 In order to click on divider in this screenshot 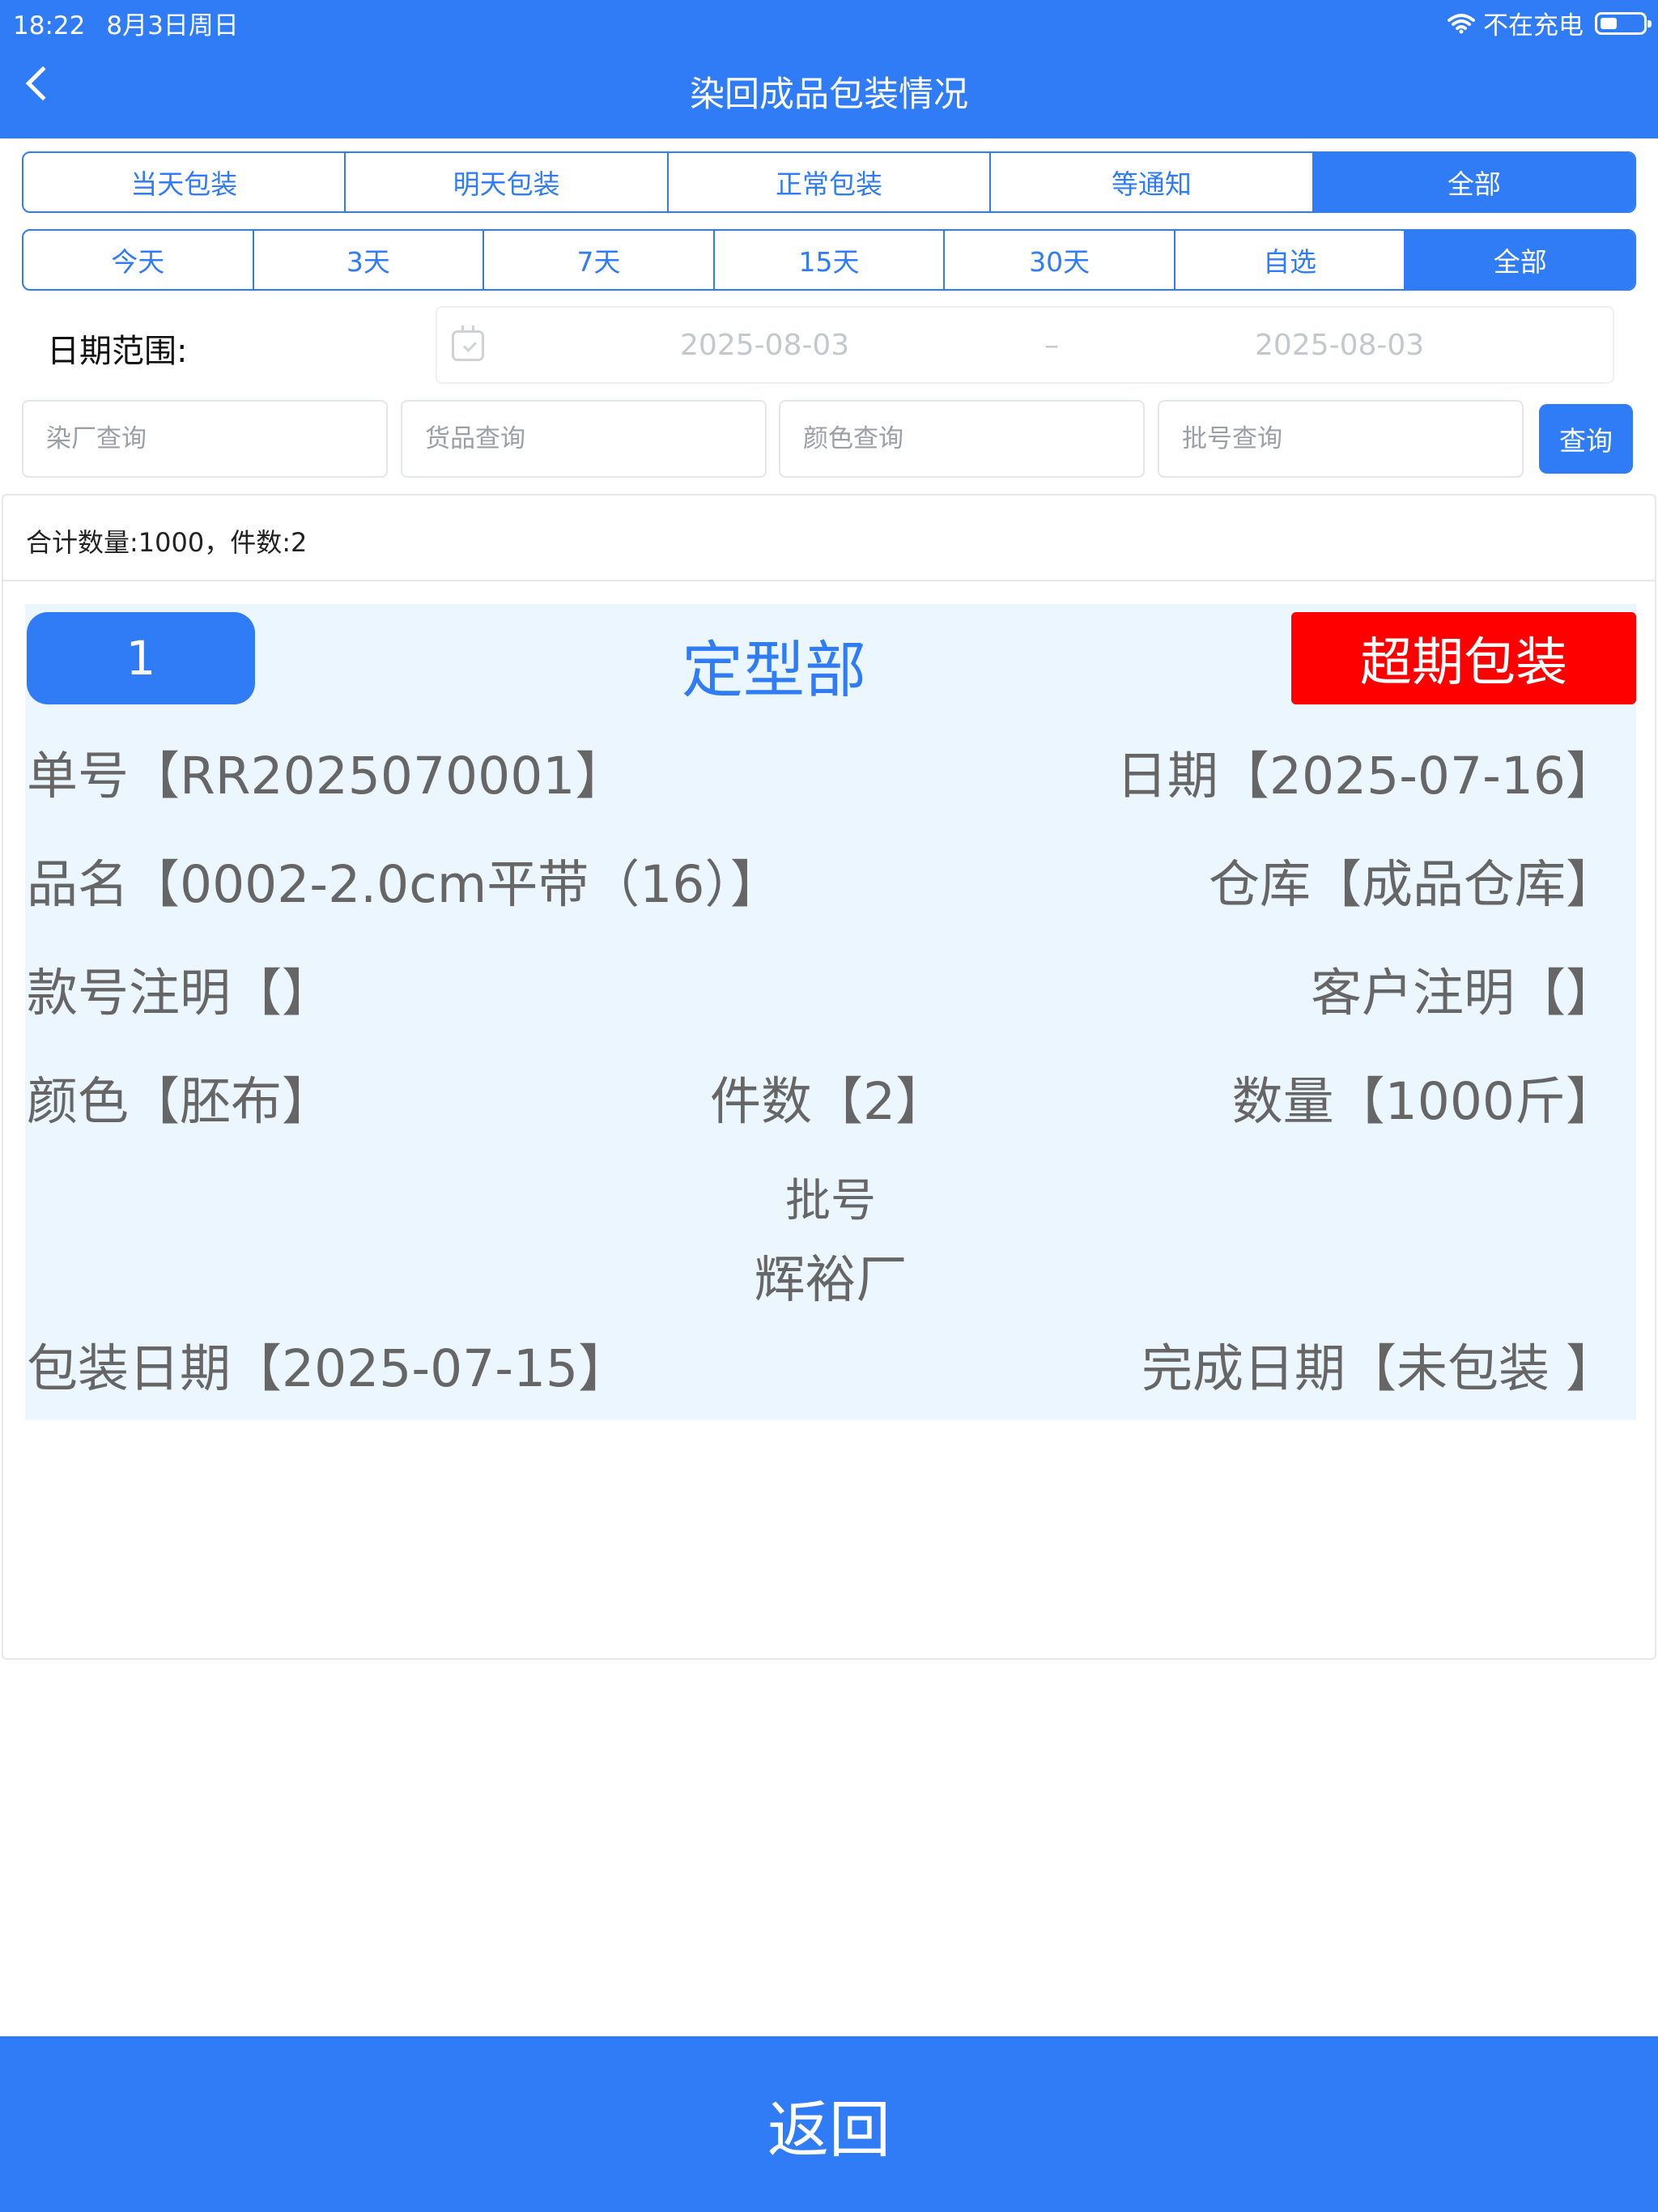, I will do `click(829, 581)`.